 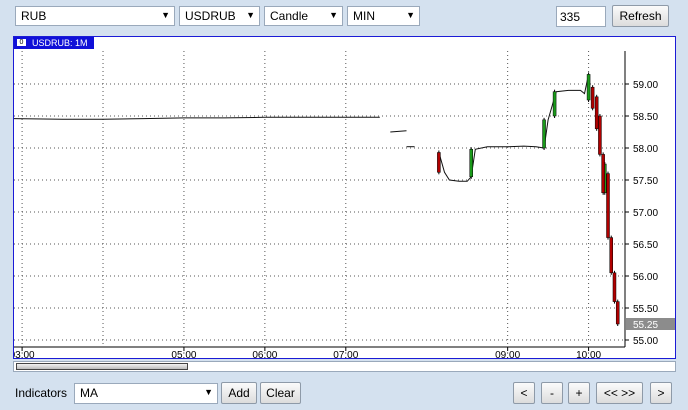 I want to click on last-price-label: 55.25, so click(x=645, y=325).